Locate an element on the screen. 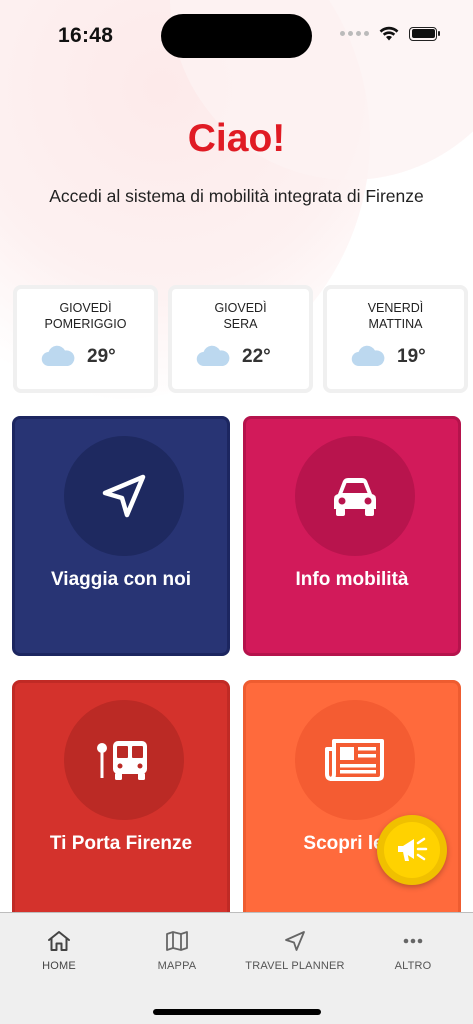  weather-card: VENERDÌ MATTINA 19° is located at coordinates (395, 339).